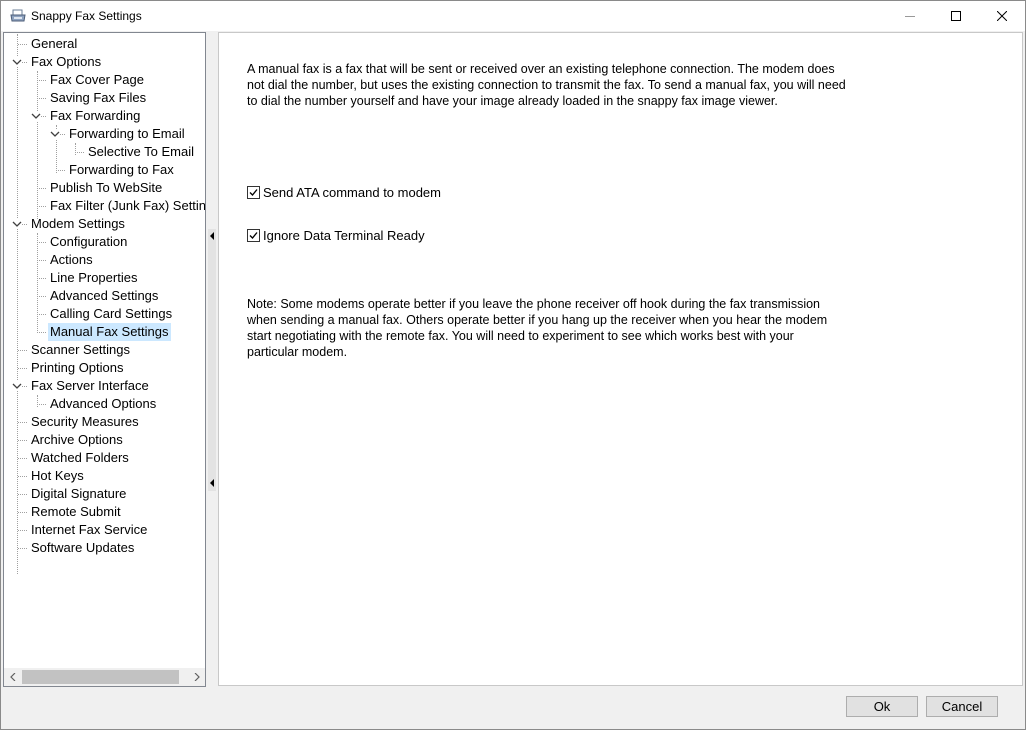 The image size is (1026, 730). I want to click on minimize-icon, so click(910, 16).